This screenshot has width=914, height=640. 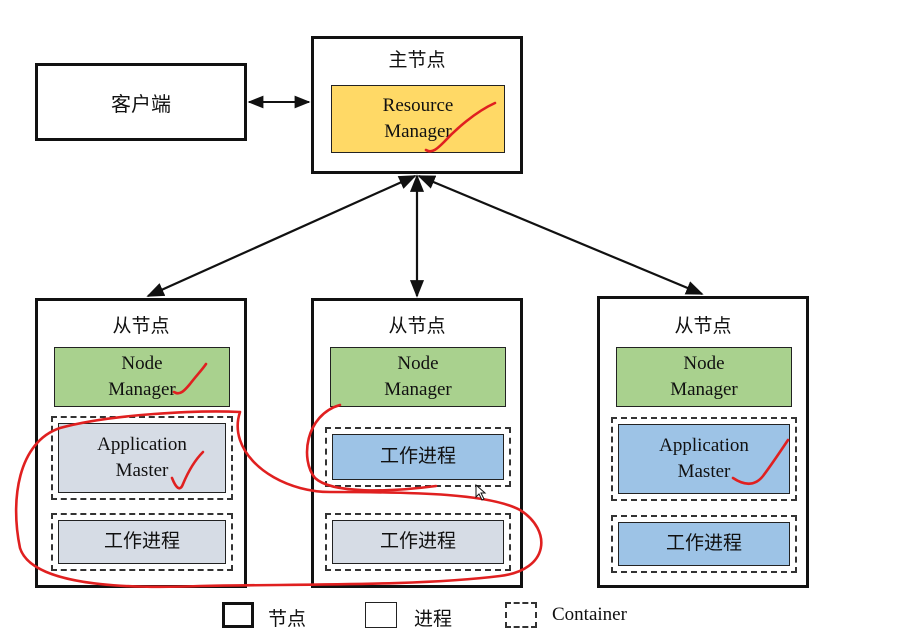 I want to click on legend-container-label: Container, so click(x=589, y=614).